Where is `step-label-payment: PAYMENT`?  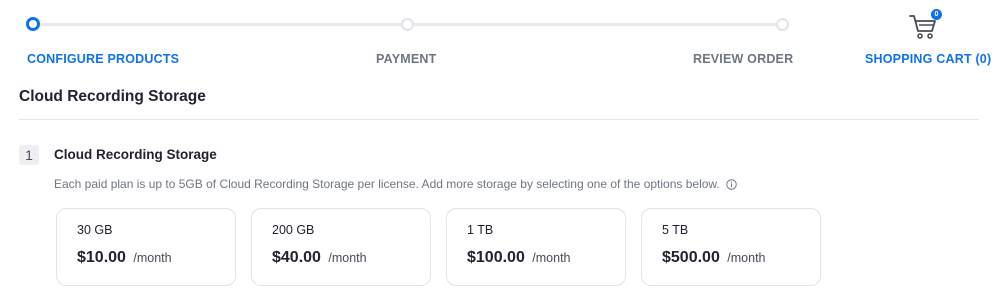 step-label-payment: PAYMENT is located at coordinates (406, 59).